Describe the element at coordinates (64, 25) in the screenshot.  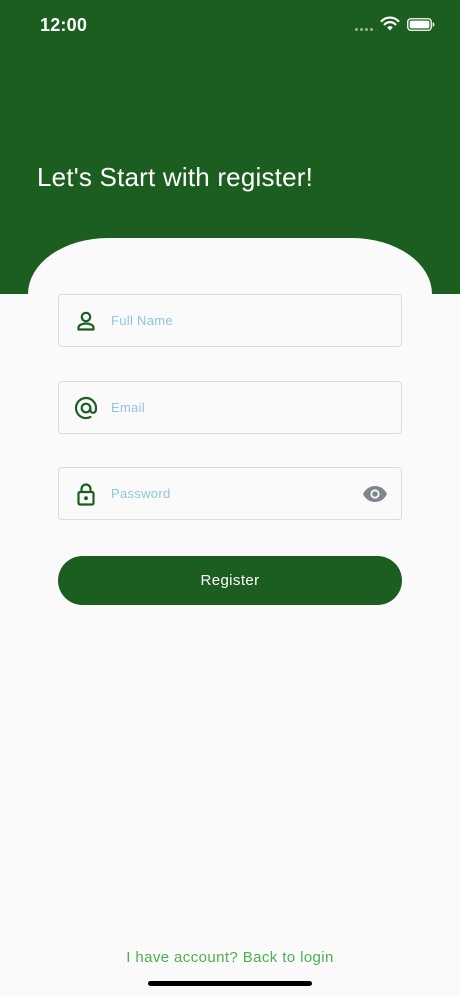
I see `status-time: 12:00` at that location.